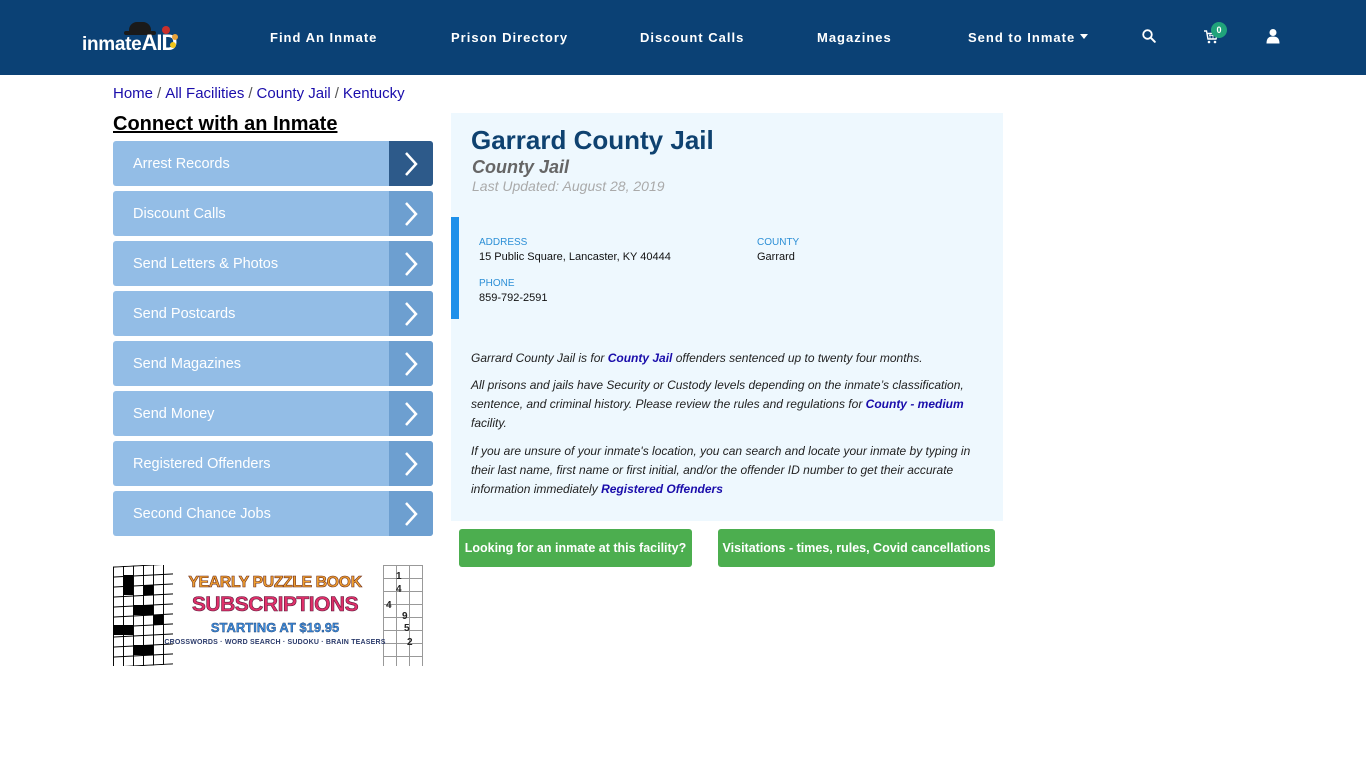 This screenshot has width=1366, height=768. What do you see at coordinates (1084, 37) in the screenshot?
I see `caret-down-icon` at bounding box center [1084, 37].